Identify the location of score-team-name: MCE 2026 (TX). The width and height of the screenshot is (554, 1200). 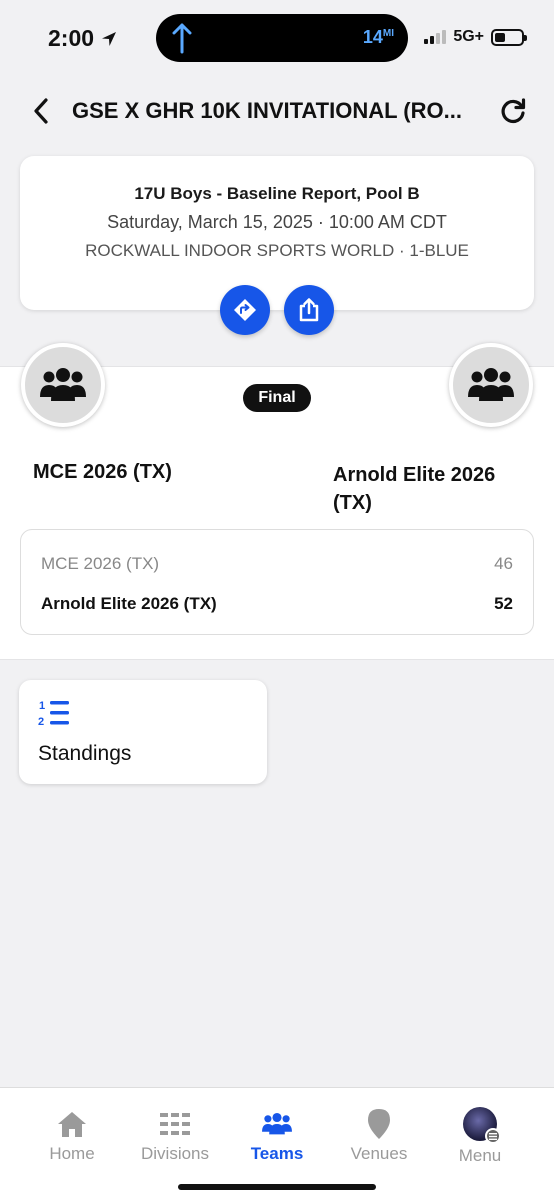
(100, 563).